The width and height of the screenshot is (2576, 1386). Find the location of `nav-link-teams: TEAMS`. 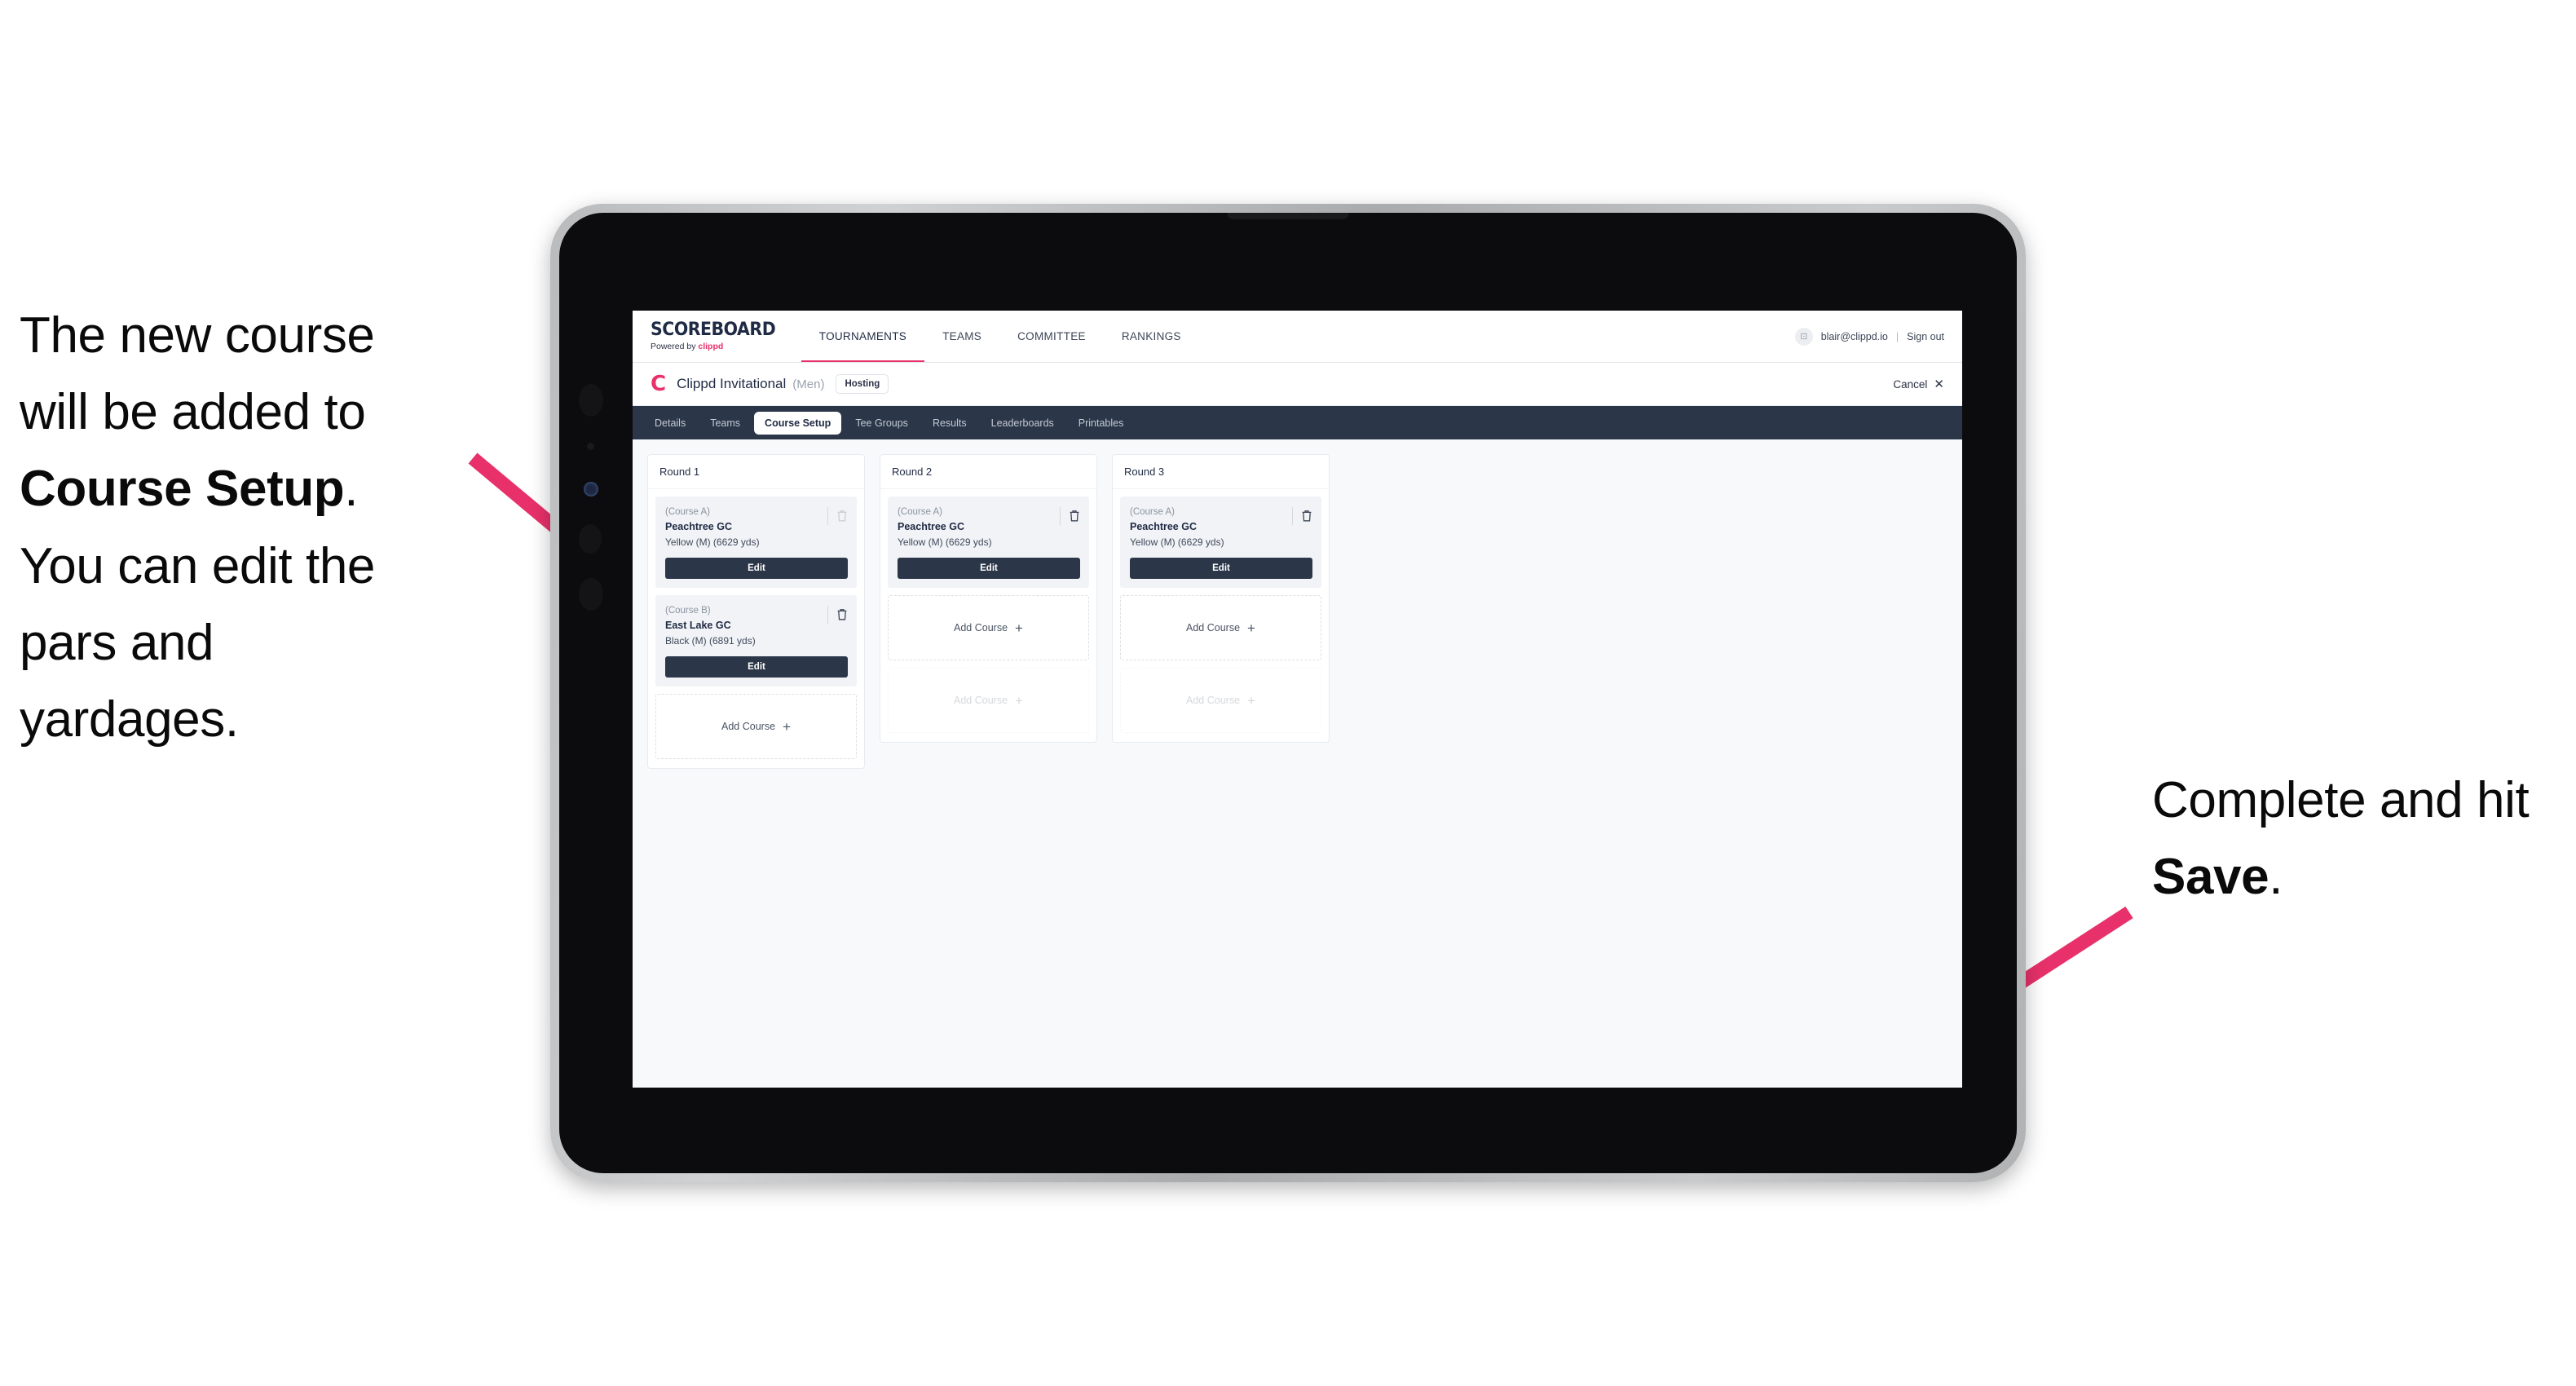

nav-link-teams: TEAMS is located at coordinates (961, 336).